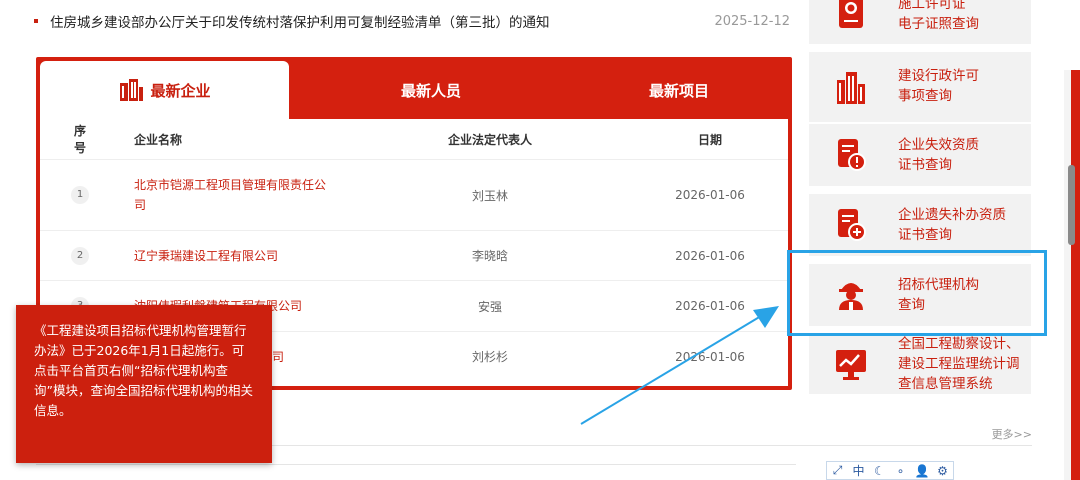  What do you see at coordinates (36, 21) in the screenshot?
I see `bullet-icon` at bounding box center [36, 21].